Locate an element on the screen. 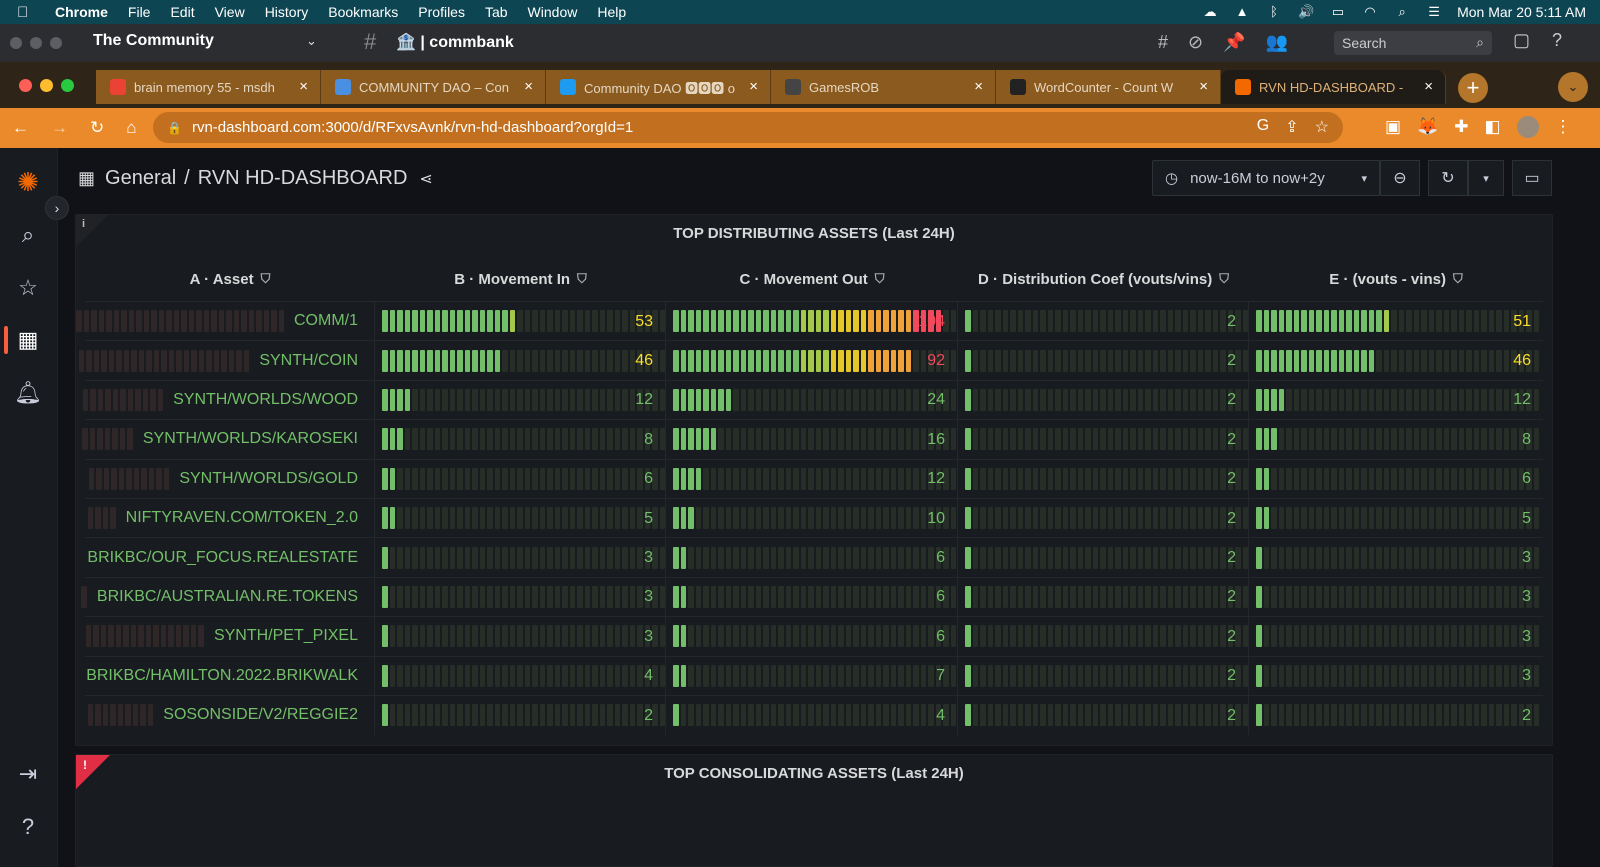 The height and width of the screenshot is (867, 1600). movement-out-cell: 7 is located at coordinates (812, 676).